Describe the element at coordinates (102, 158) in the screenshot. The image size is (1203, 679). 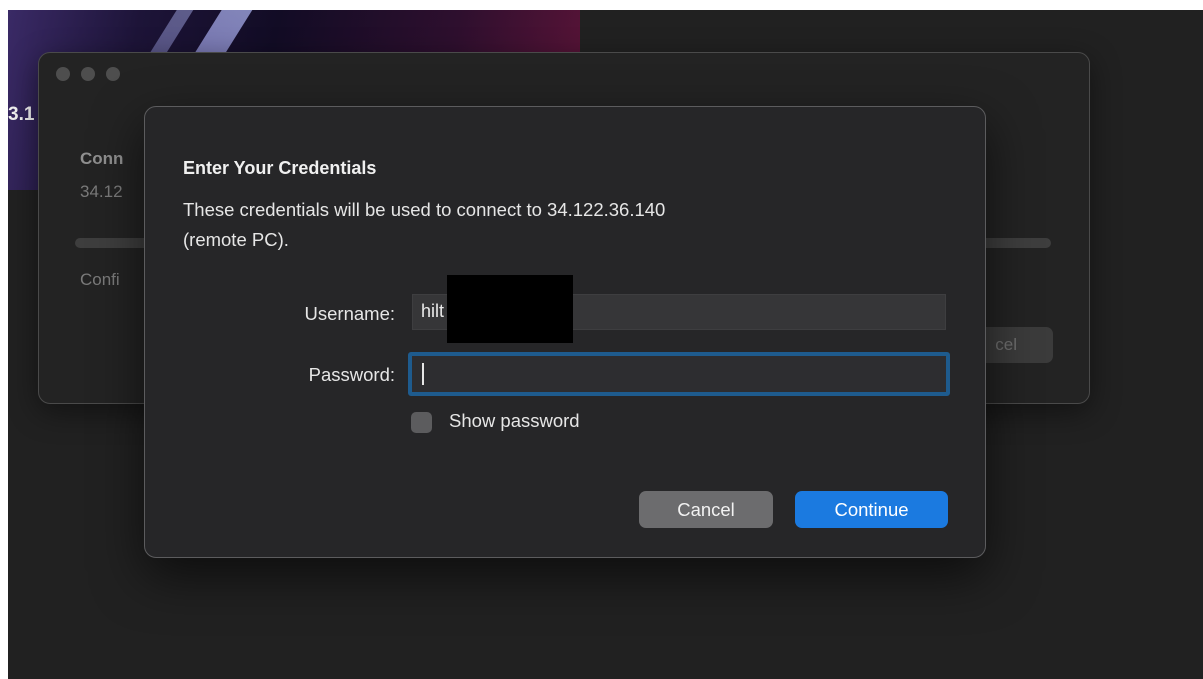
I see `connection-heading: Conn` at that location.